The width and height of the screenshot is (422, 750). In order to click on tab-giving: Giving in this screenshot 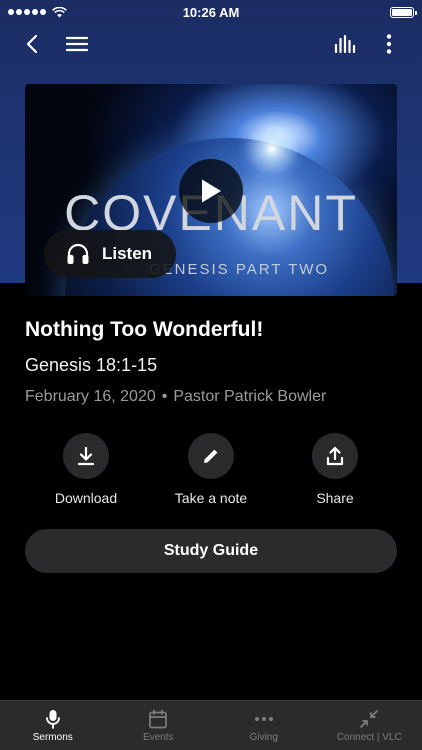, I will do `click(264, 725)`.